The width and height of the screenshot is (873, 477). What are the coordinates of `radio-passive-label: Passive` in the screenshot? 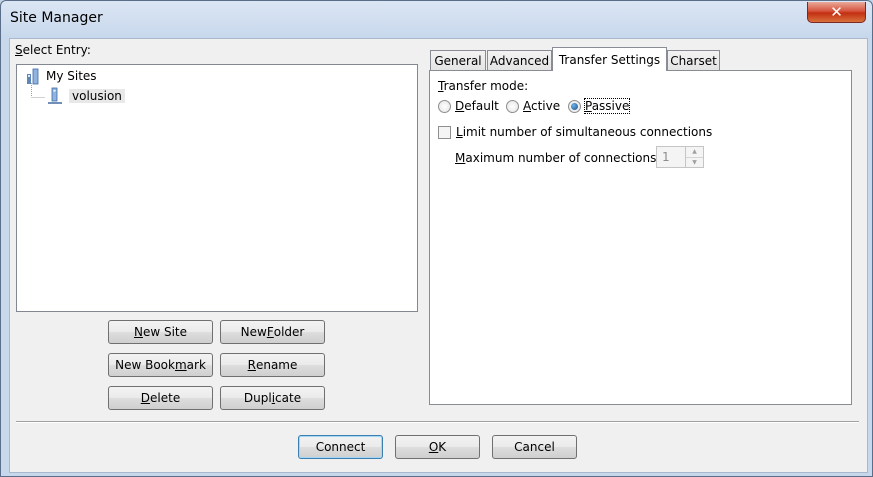 It's located at (607, 106).